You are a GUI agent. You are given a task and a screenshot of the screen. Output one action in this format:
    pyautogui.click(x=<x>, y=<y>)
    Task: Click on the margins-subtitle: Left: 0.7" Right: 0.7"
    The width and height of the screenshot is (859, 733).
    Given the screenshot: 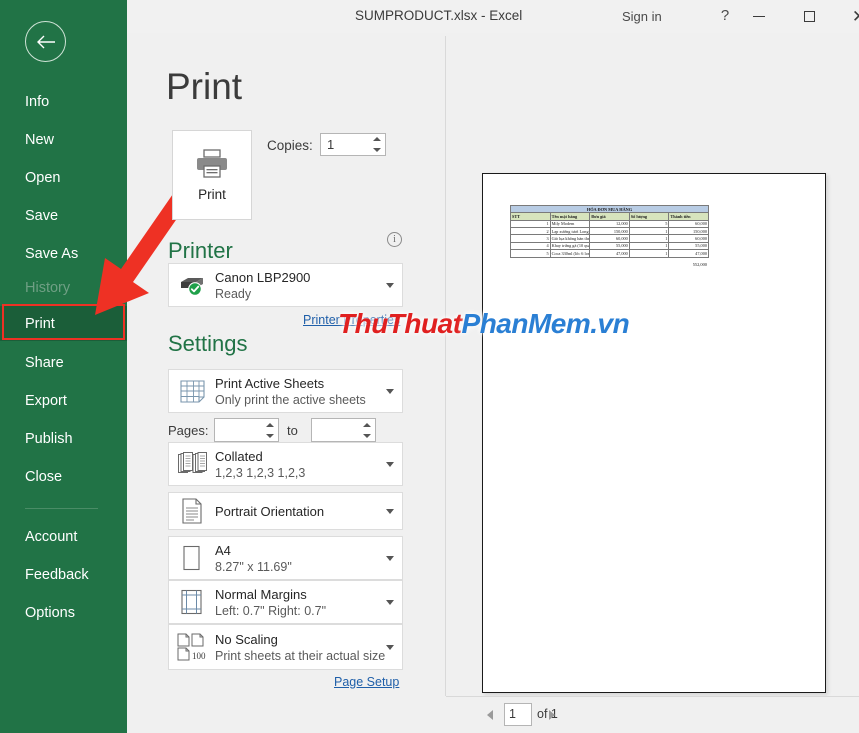 What is the action you would take?
    pyautogui.click(x=271, y=610)
    